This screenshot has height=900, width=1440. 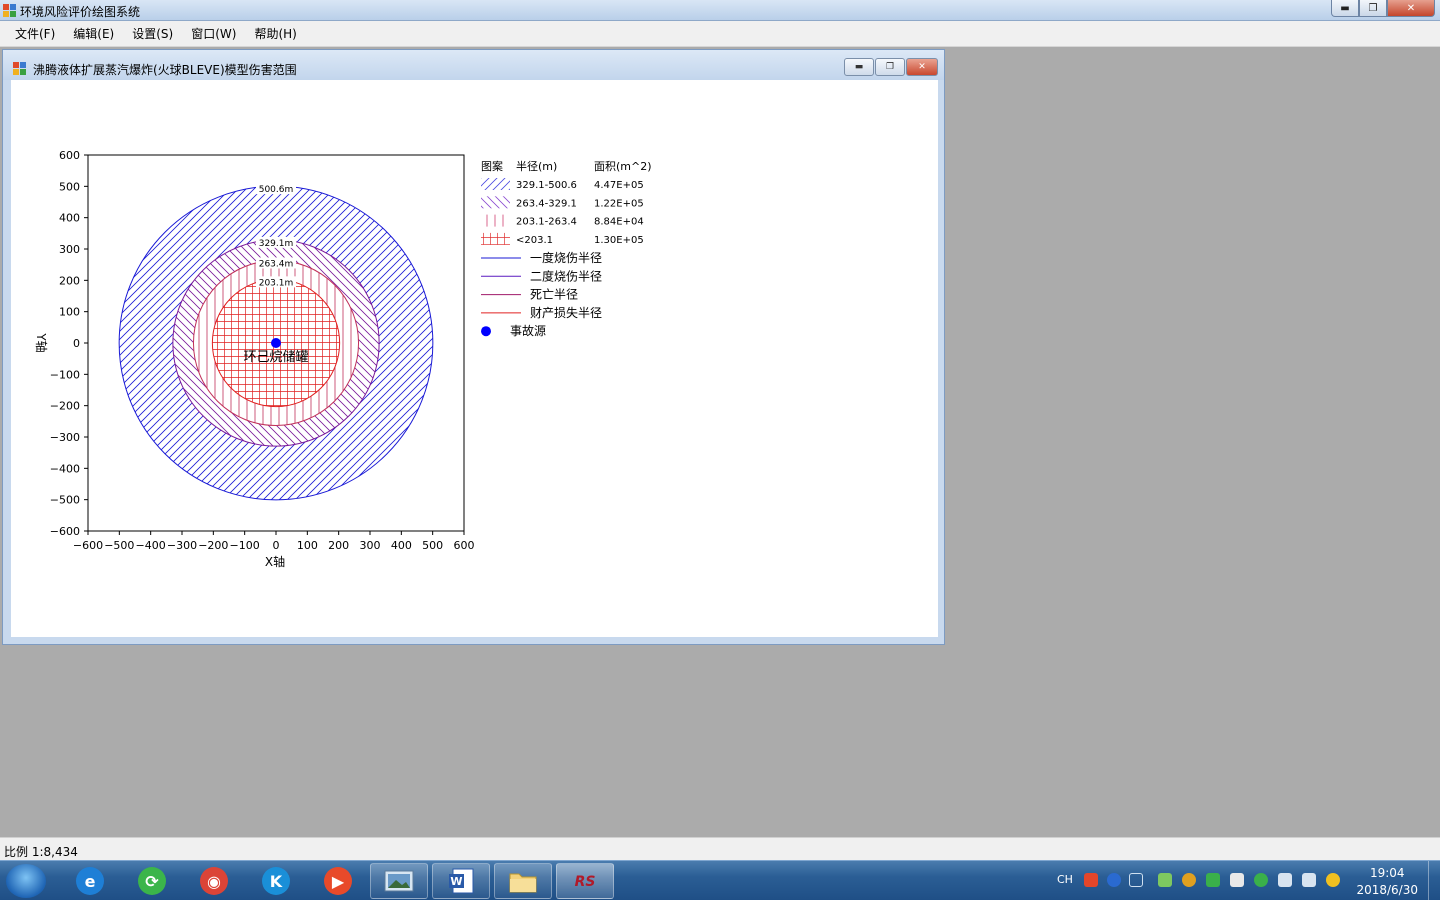 What do you see at coordinates (307, 545) in the screenshot?
I see `x-tick-label: 100` at bounding box center [307, 545].